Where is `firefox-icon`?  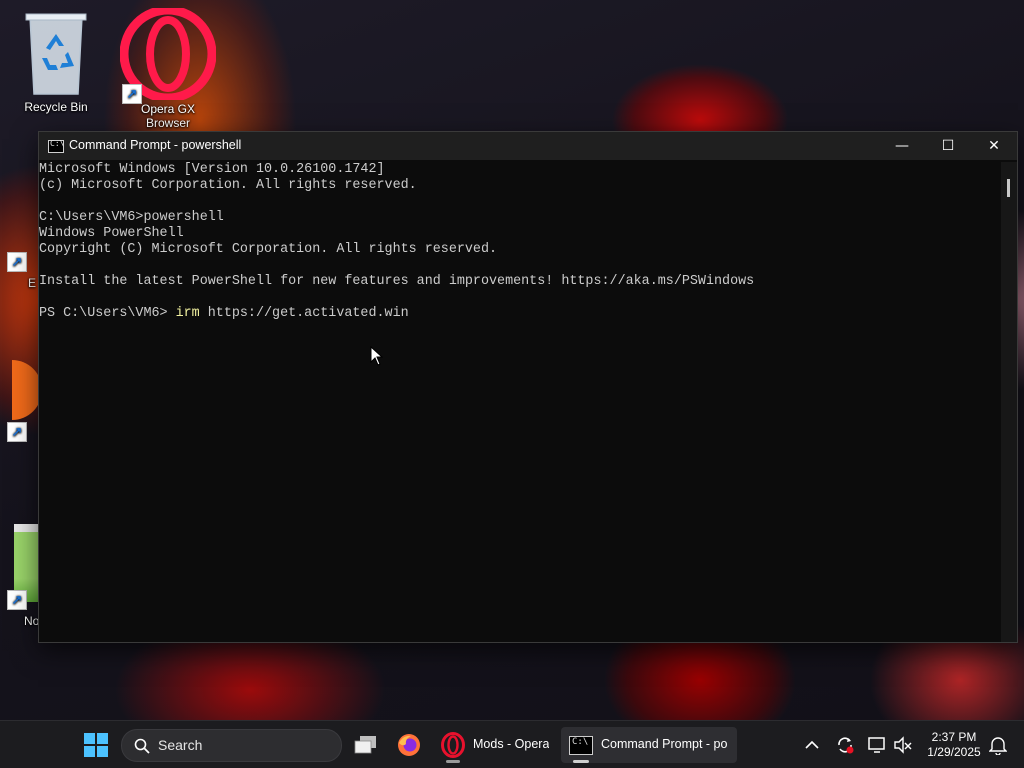
firefox-icon is located at coordinates (409, 745).